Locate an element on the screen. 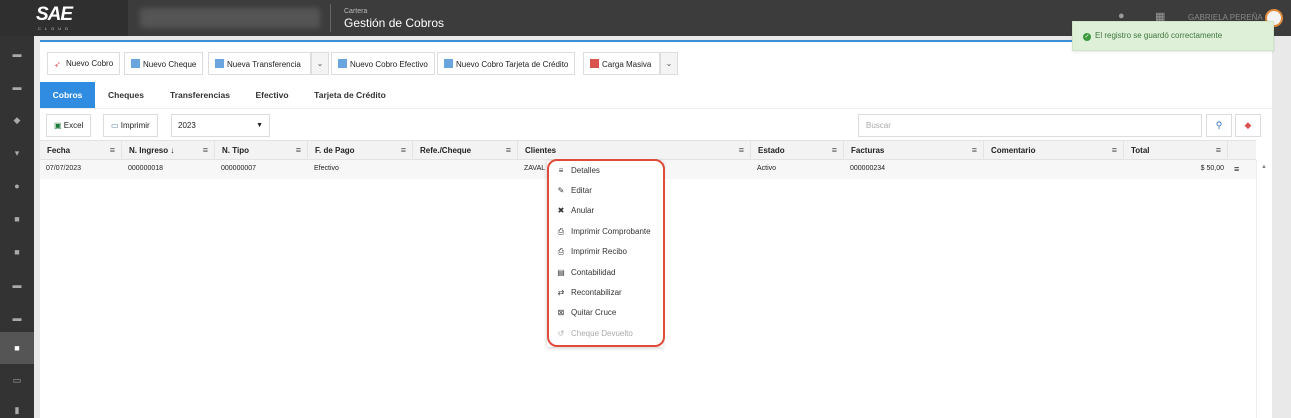 The height and width of the screenshot is (418, 1291). year-select: 2023 ▼ is located at coordinates (220, 125).